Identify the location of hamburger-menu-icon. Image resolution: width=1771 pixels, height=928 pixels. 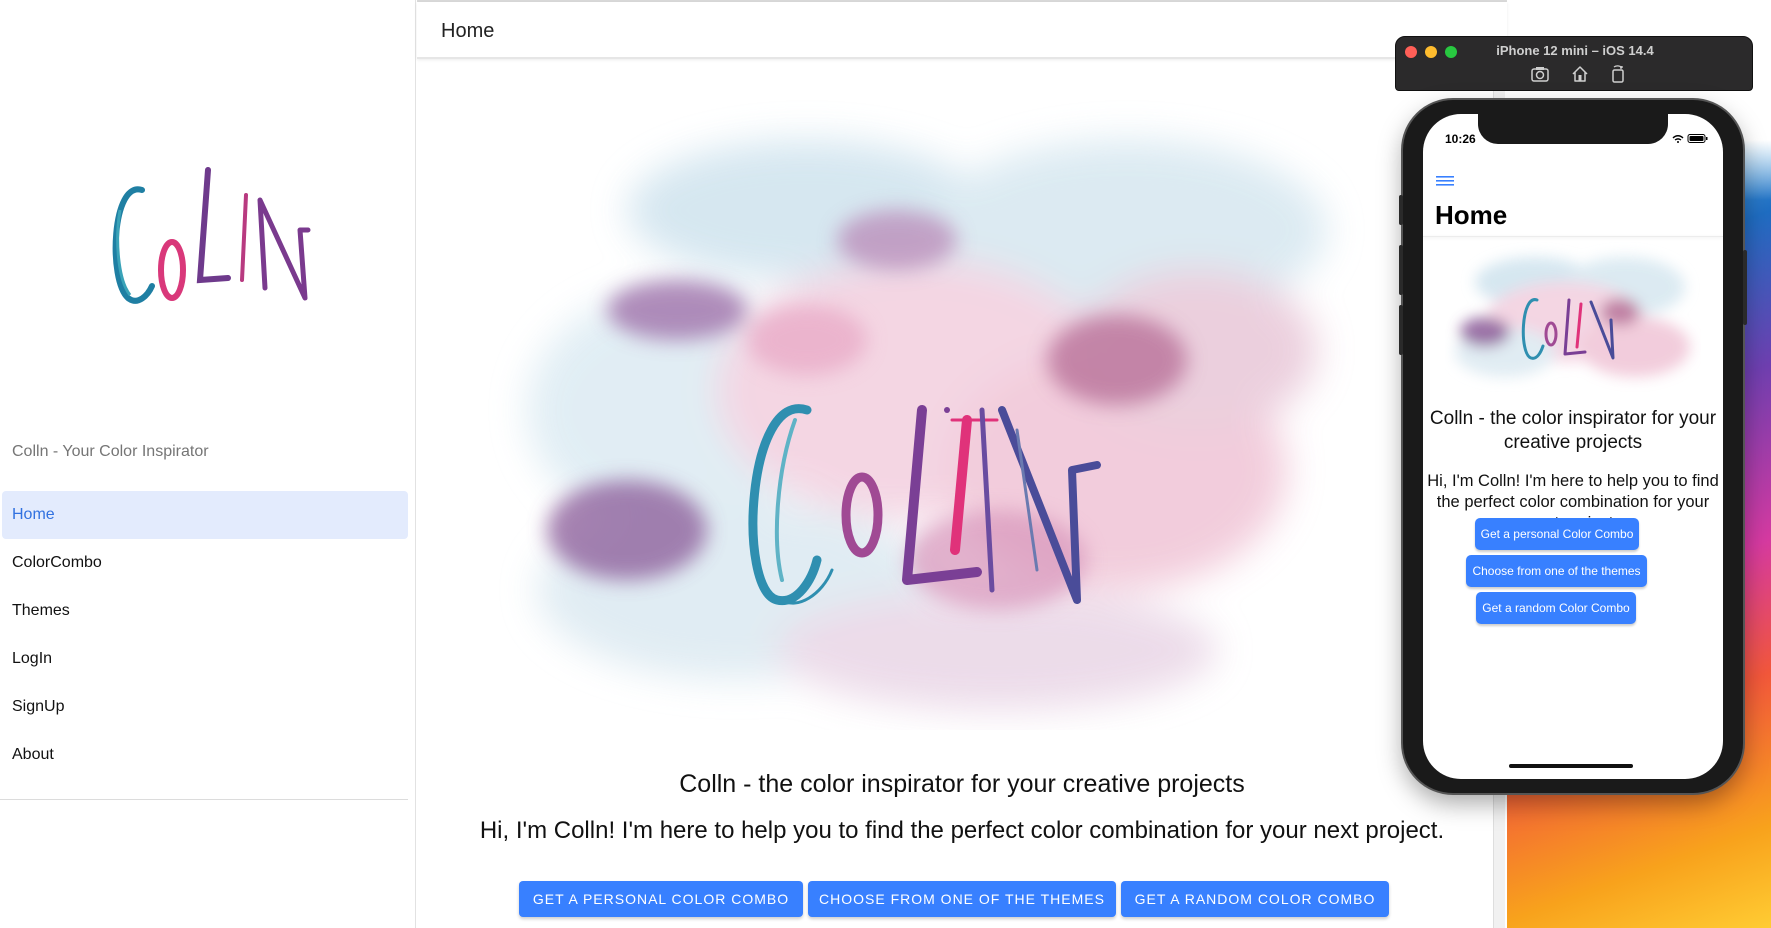
(1445, 181).